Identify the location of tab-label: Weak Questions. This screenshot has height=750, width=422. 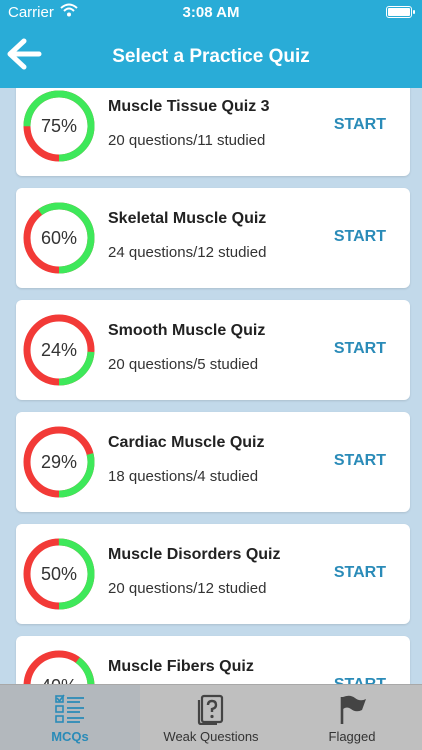
(211, 736).